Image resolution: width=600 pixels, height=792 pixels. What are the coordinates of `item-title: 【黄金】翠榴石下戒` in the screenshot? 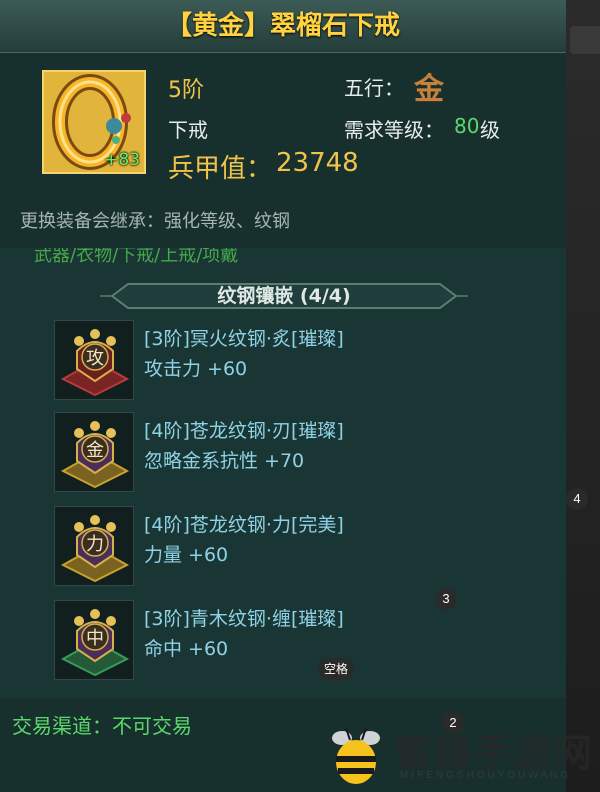 It's located at (283, 26).